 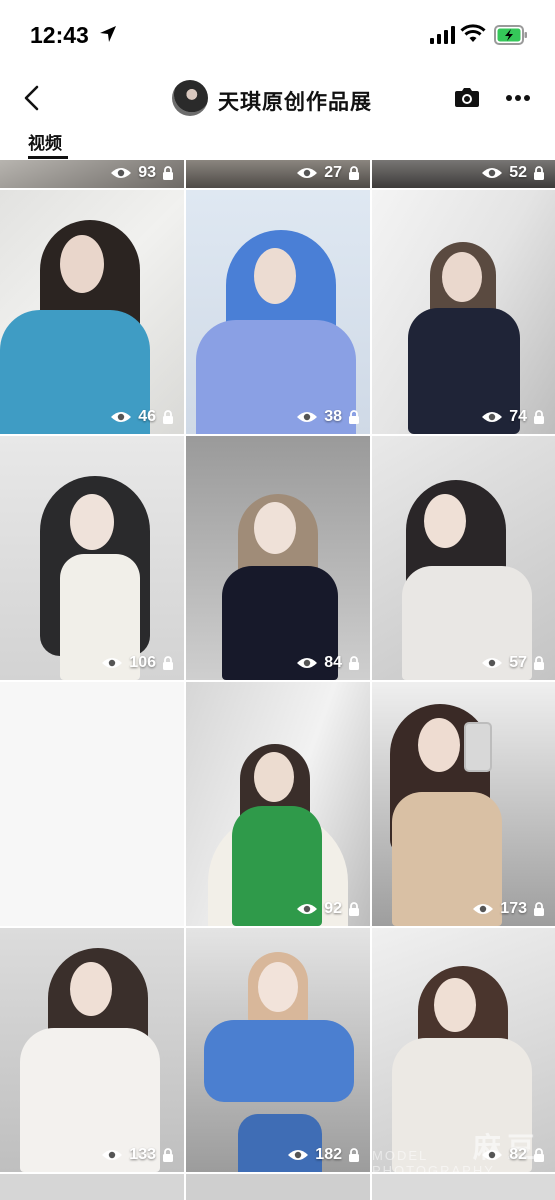 What do you see at coordinates (473, 33) in the screenshot?
I see `wifi-icon` at bounding box center [473, 33].